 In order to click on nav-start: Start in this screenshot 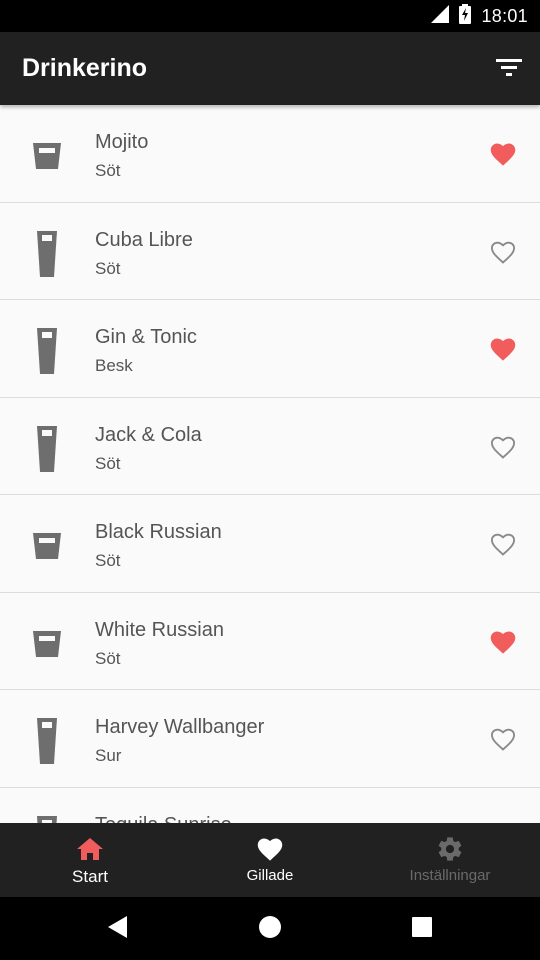, I will do `click(90, 860)`.